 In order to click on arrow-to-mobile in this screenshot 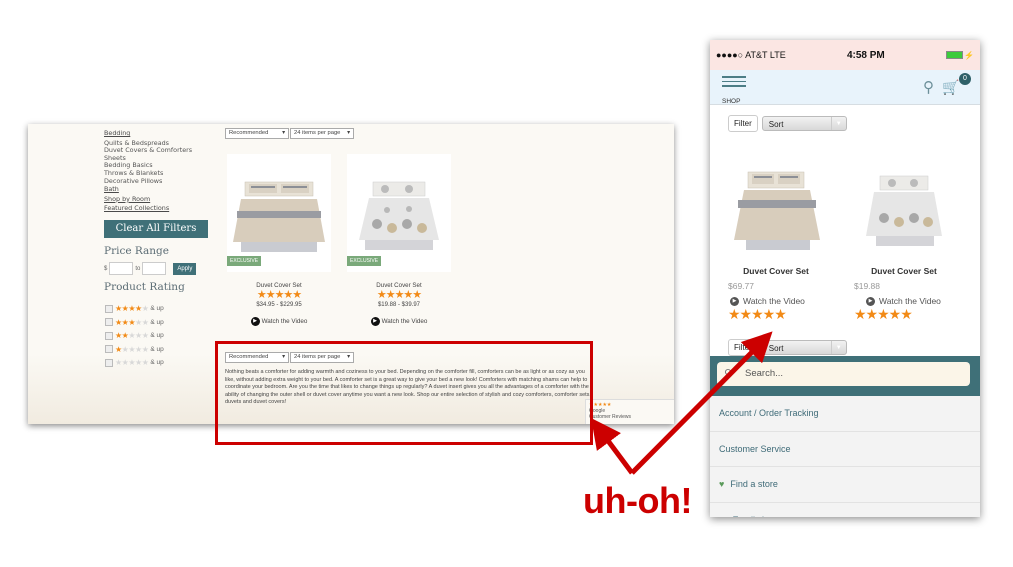, I will do `click(701, 403)`.